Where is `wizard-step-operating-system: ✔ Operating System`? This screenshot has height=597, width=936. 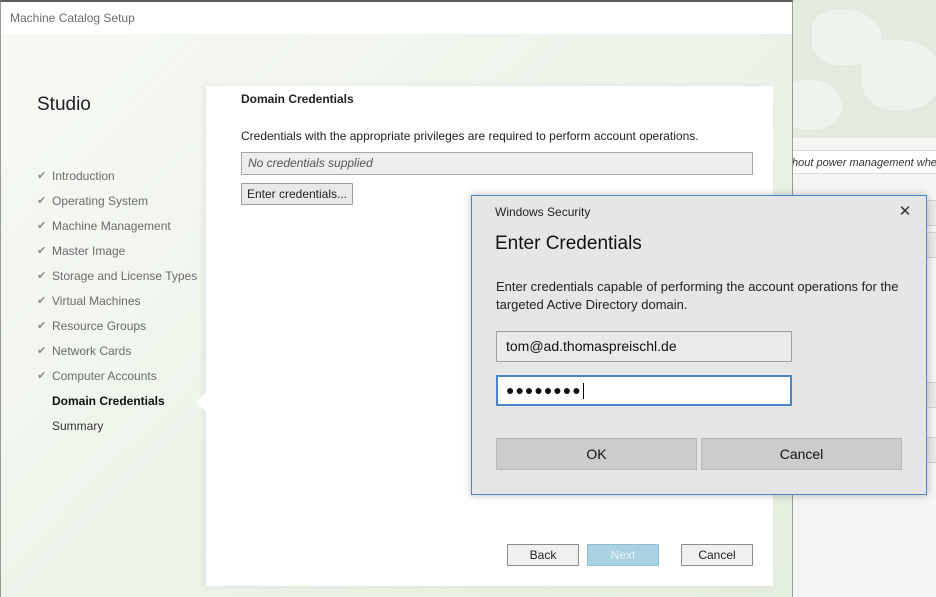
wizard-step-operating-system: ✔ Operating System is located at coordinates (117, 205).